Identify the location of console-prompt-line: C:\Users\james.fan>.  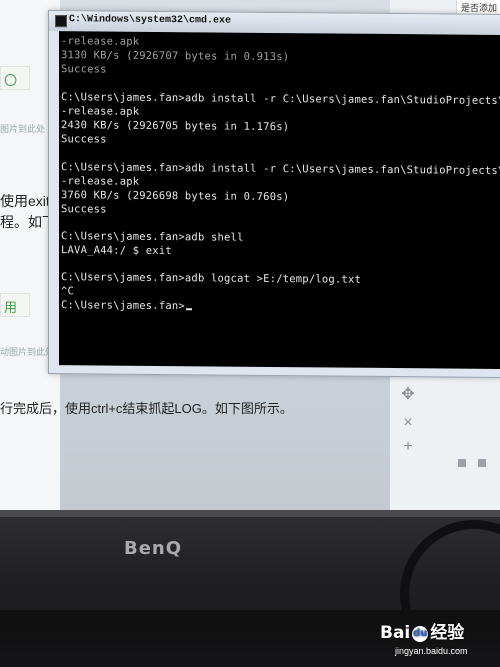
(126, 305).